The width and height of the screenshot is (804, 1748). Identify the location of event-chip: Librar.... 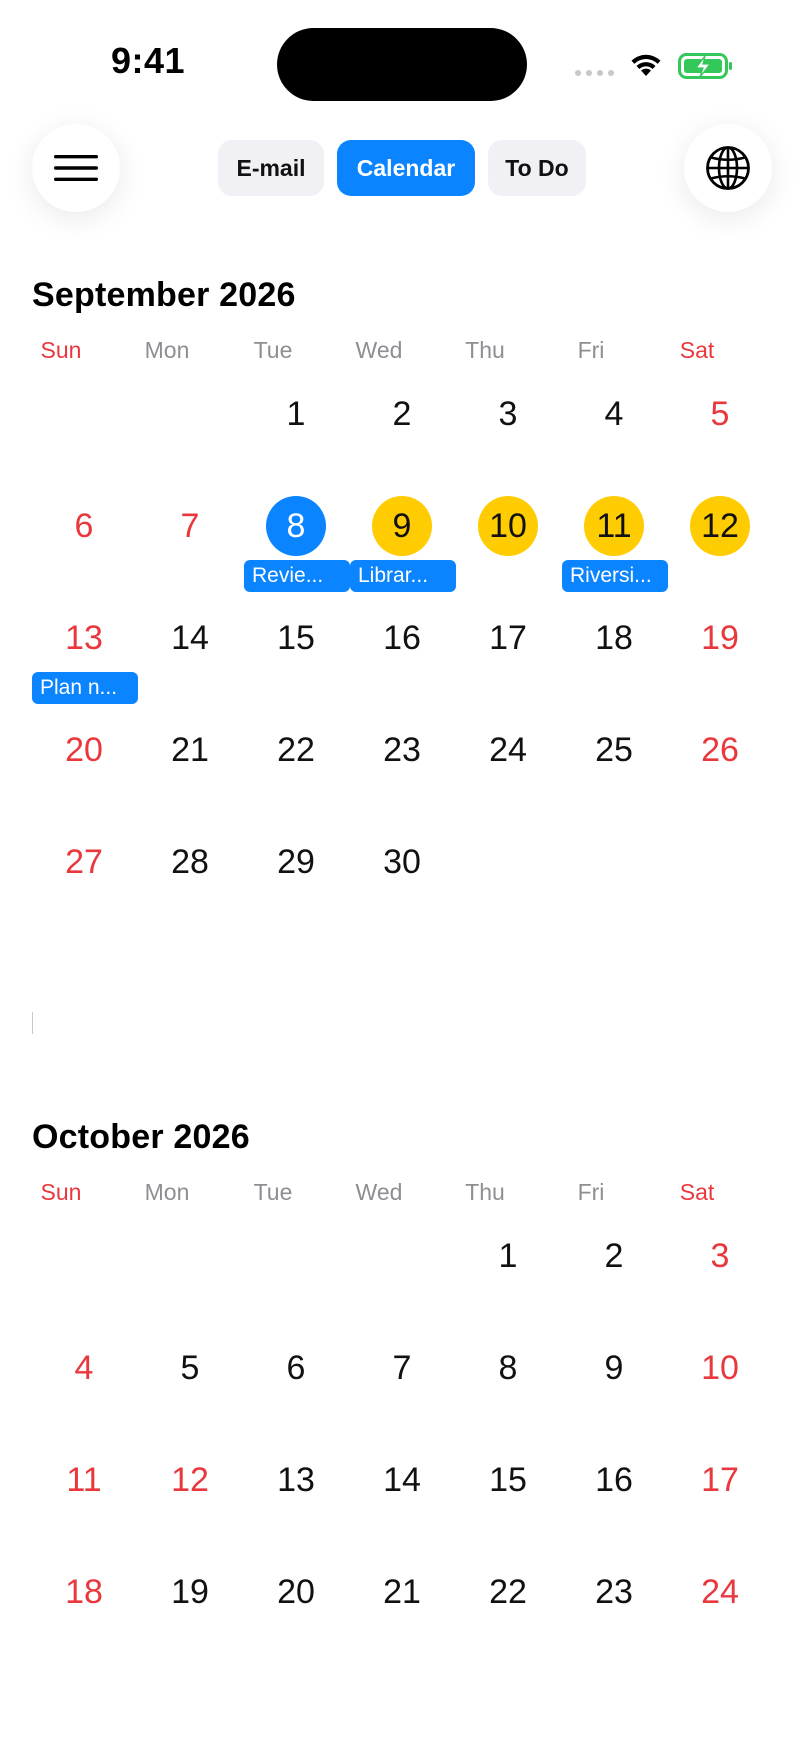
(403, 576).